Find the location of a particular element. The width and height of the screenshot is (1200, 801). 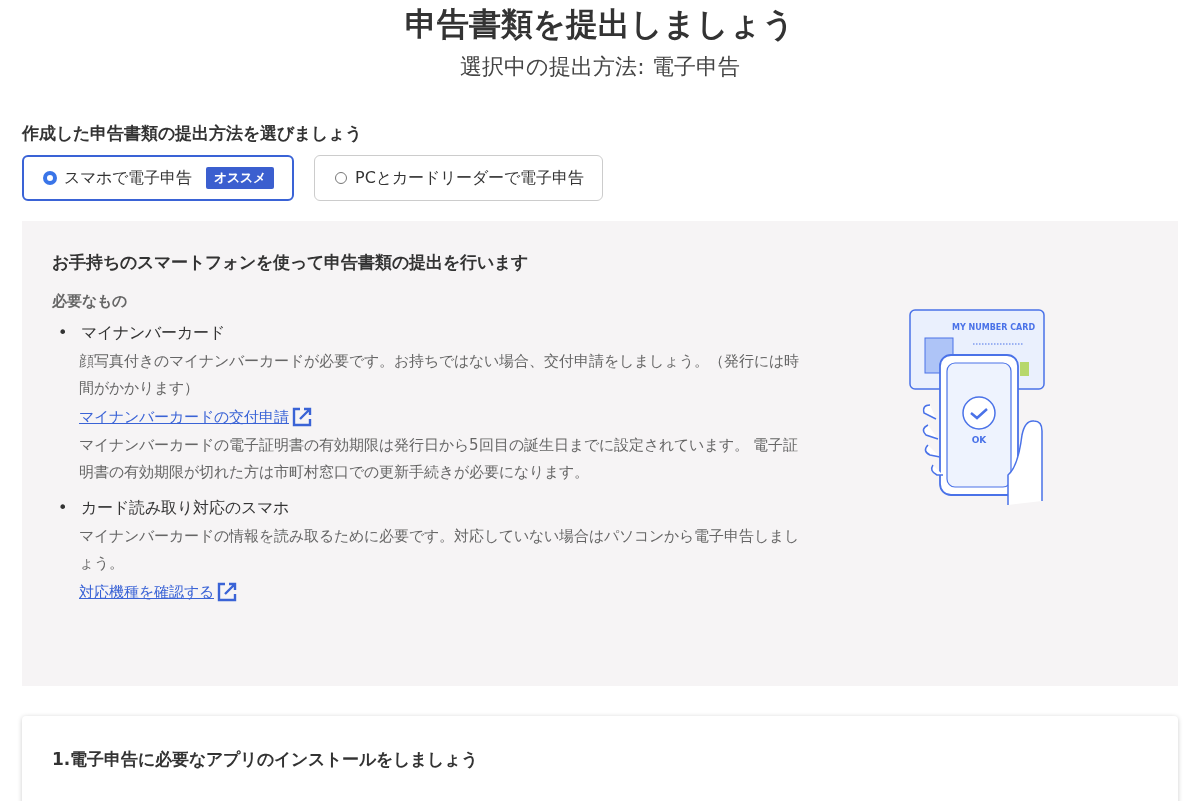

method-option: スマホで電子申告 オススメ is located at coordinates (158, 178).